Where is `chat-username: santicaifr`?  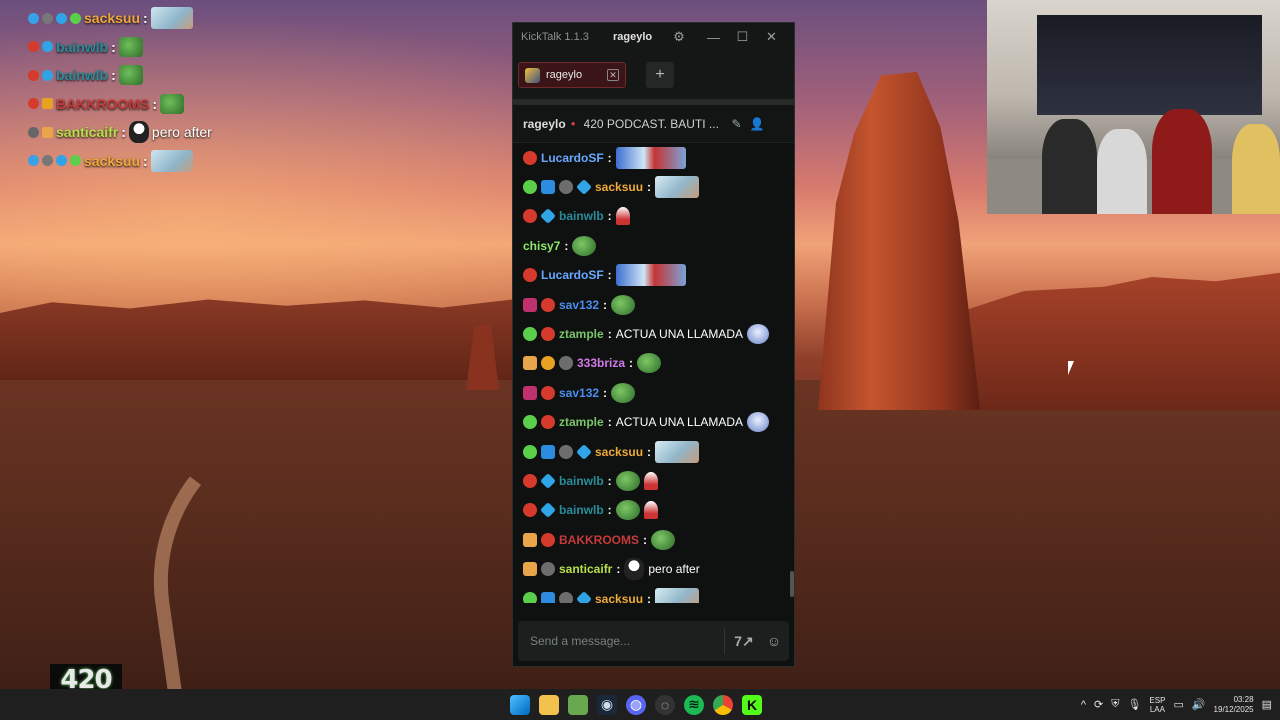 chat-username: santicaifr is located at coordinates (585, 569).